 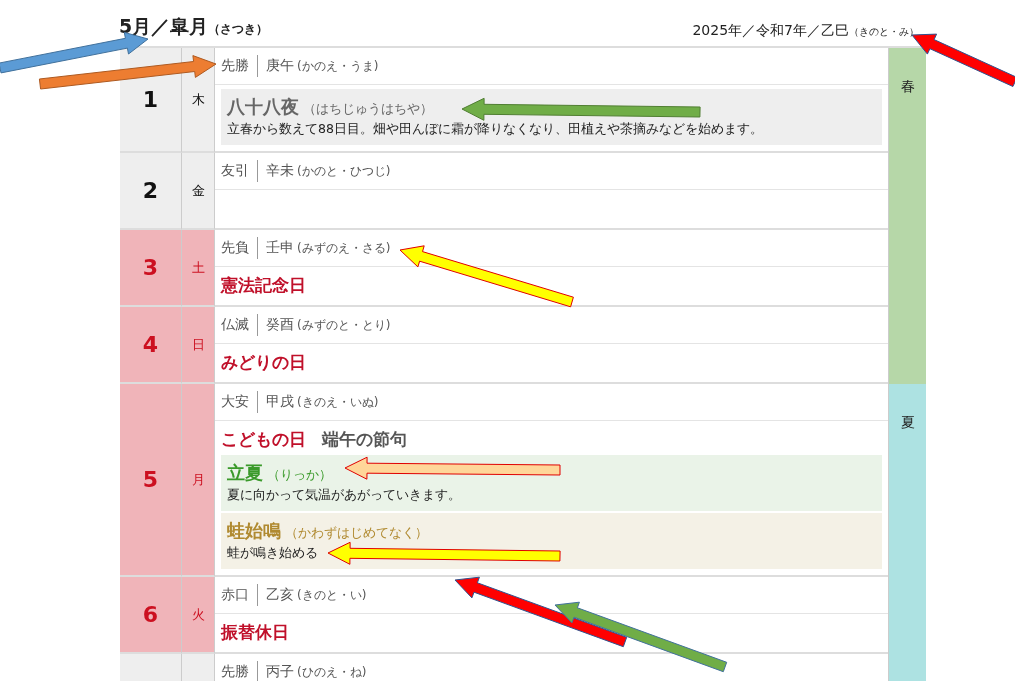 What do you see at coordinates (245, 473) in the screenshot?
I see `note-title: 立夏` at bounding box center [245, 473].